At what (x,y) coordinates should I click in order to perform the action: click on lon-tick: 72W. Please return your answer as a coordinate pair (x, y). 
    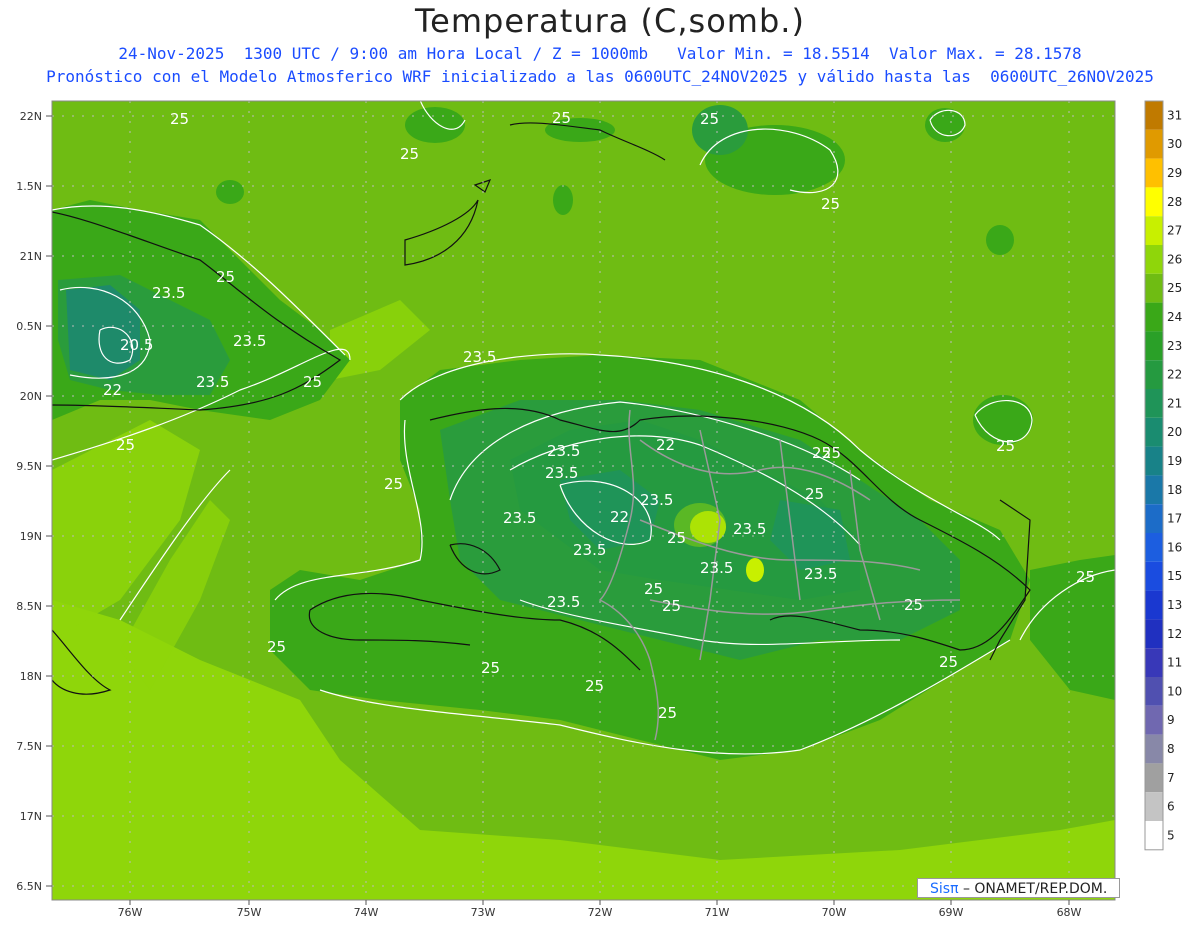
    Looking at the image, I should click on (600, 912).